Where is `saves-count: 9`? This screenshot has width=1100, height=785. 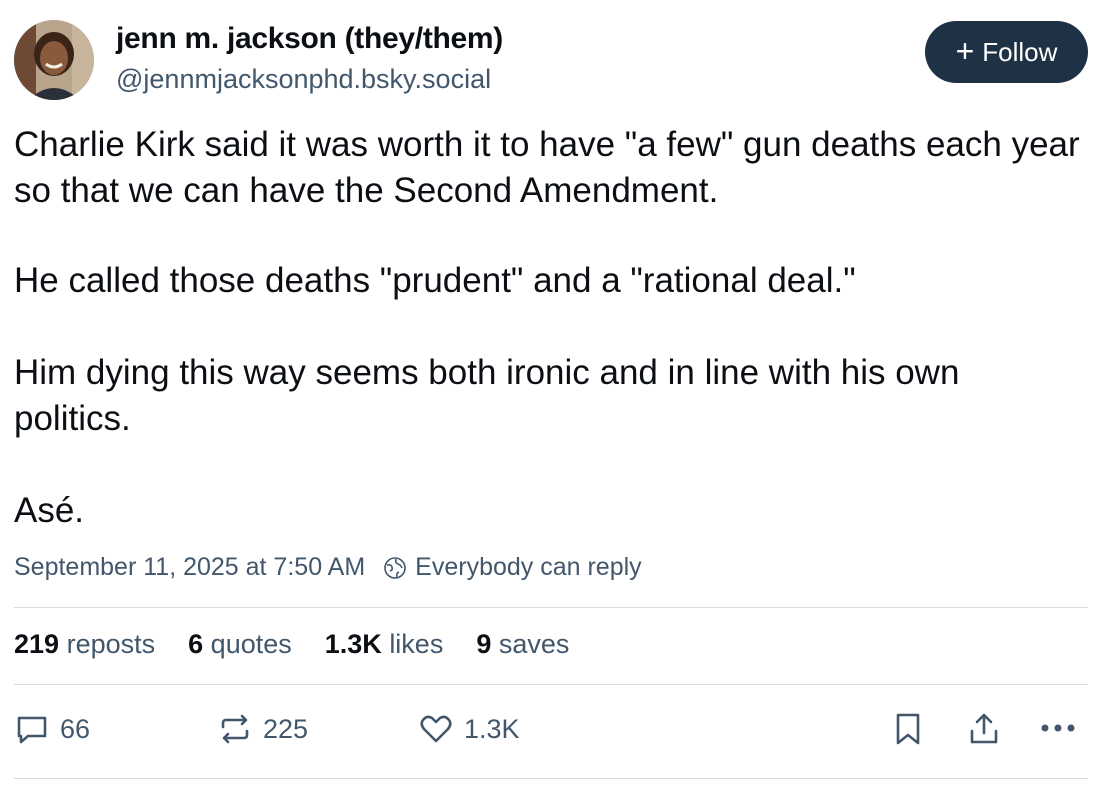
saves-count: 9 is located at coordinates (484, 644).